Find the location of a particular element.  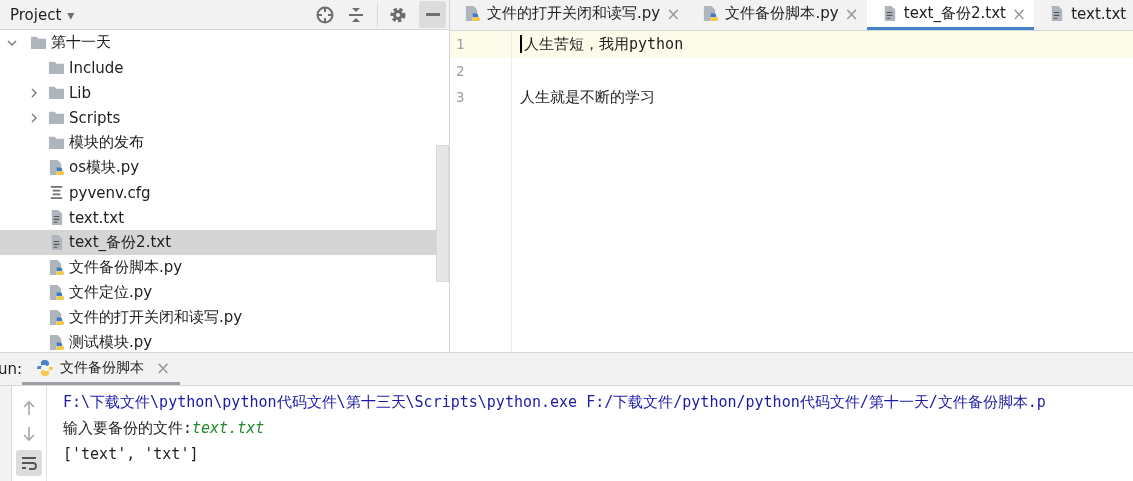

tree-label: 模块的发布 is located at coordinates (106, 142).